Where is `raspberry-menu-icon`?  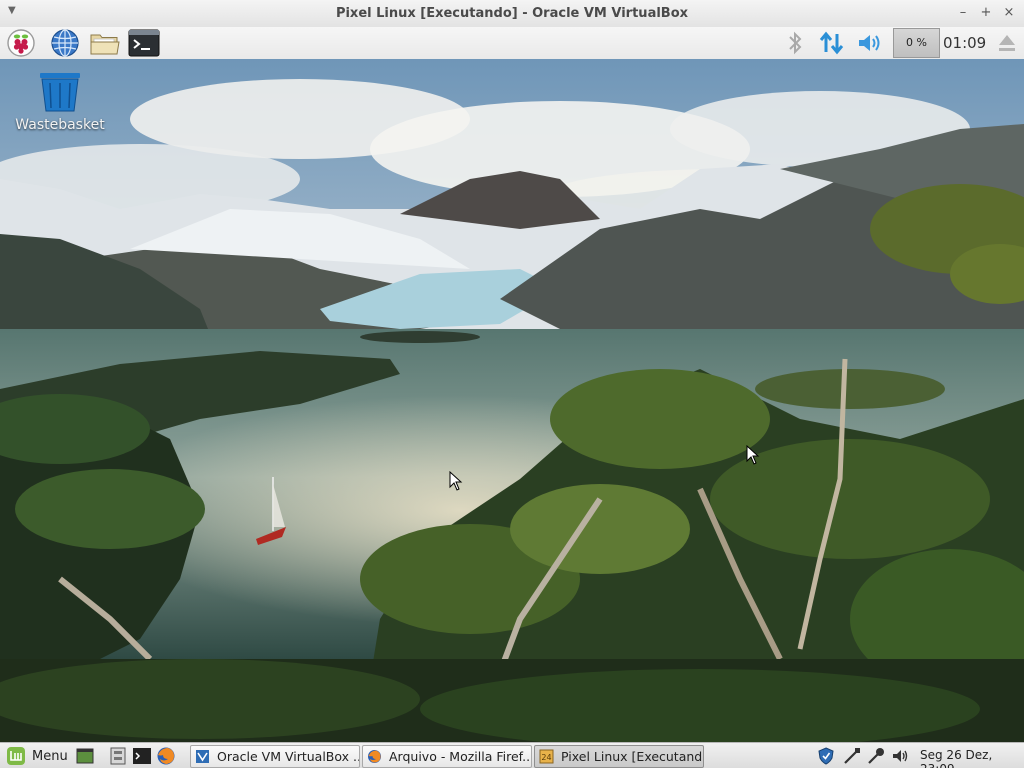
raspberry-menu-icon is located at coordinates (21, 43).